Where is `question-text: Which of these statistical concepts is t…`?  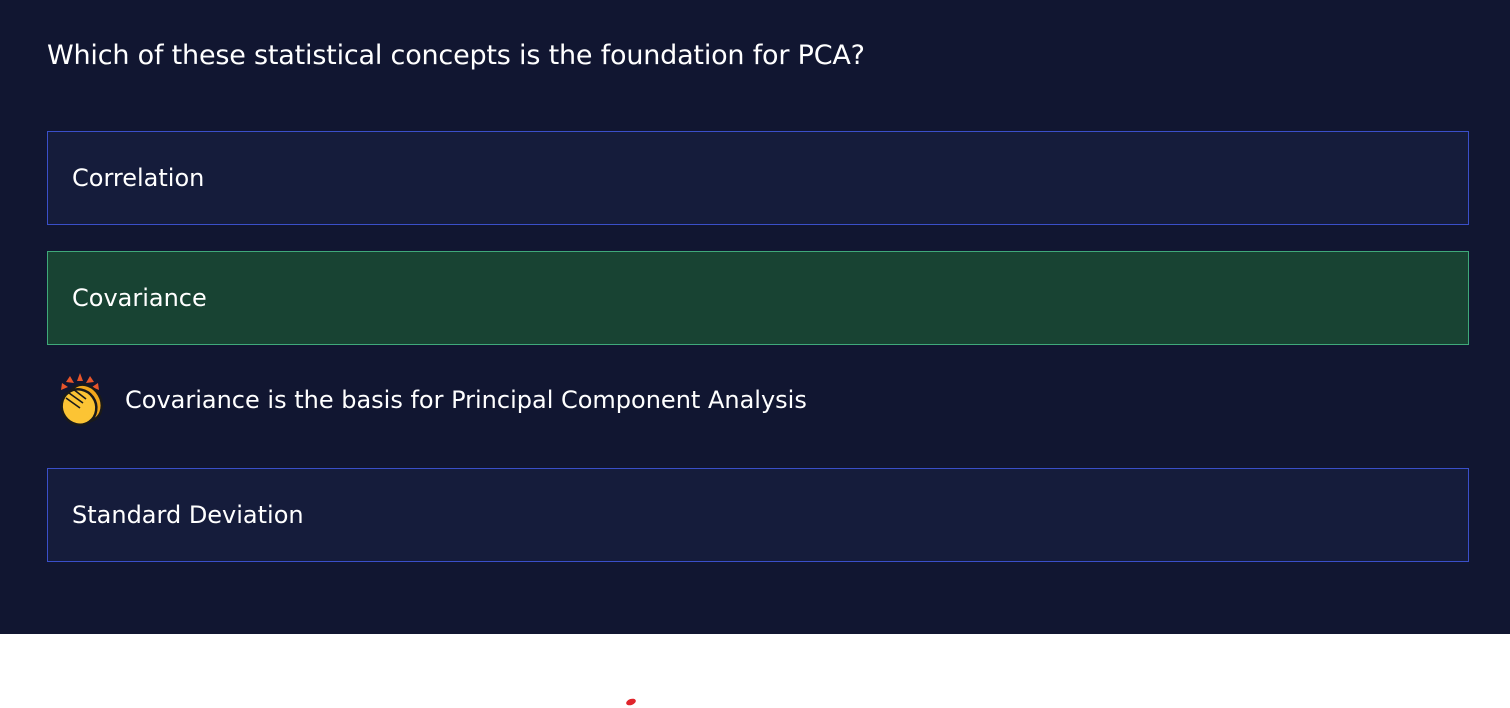 question-text: Which of these statistical concepts is t… is located at coordinates (456, 55).